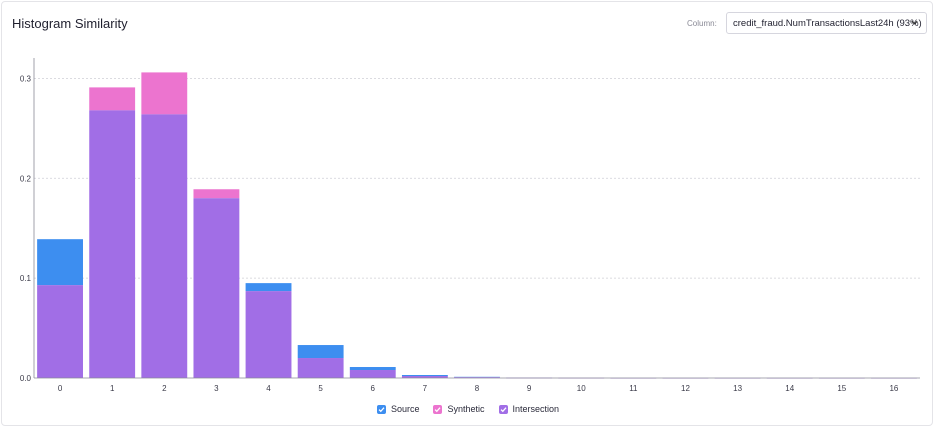  Describe the element at coordinates (893, 388) in the screenshot. I see `x-tick-label: 16` at that location.